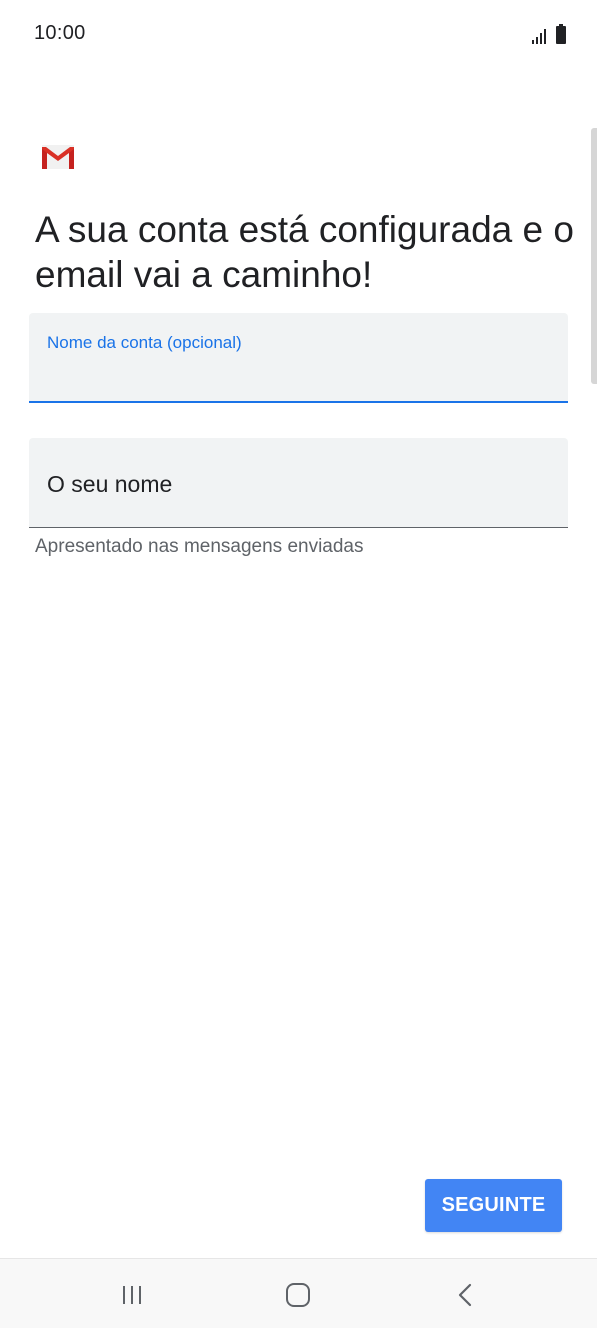 Image resolution: width=597 pixels, height=1328 pixels. What do you see at coordinates (539, 36) in the screenshot?
I see `signal-icon` at bounding box center [539, 36].